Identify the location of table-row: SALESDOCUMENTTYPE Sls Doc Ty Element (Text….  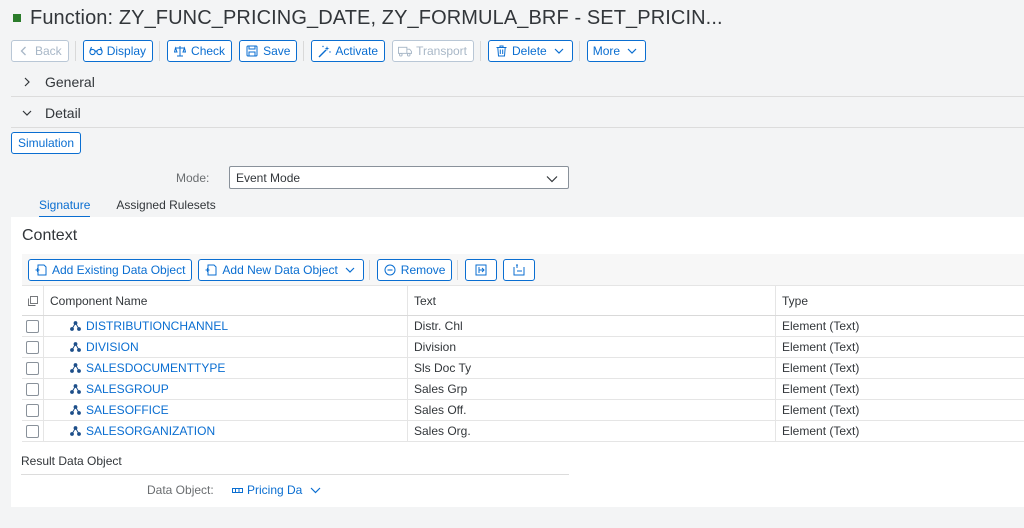
(523, 368).